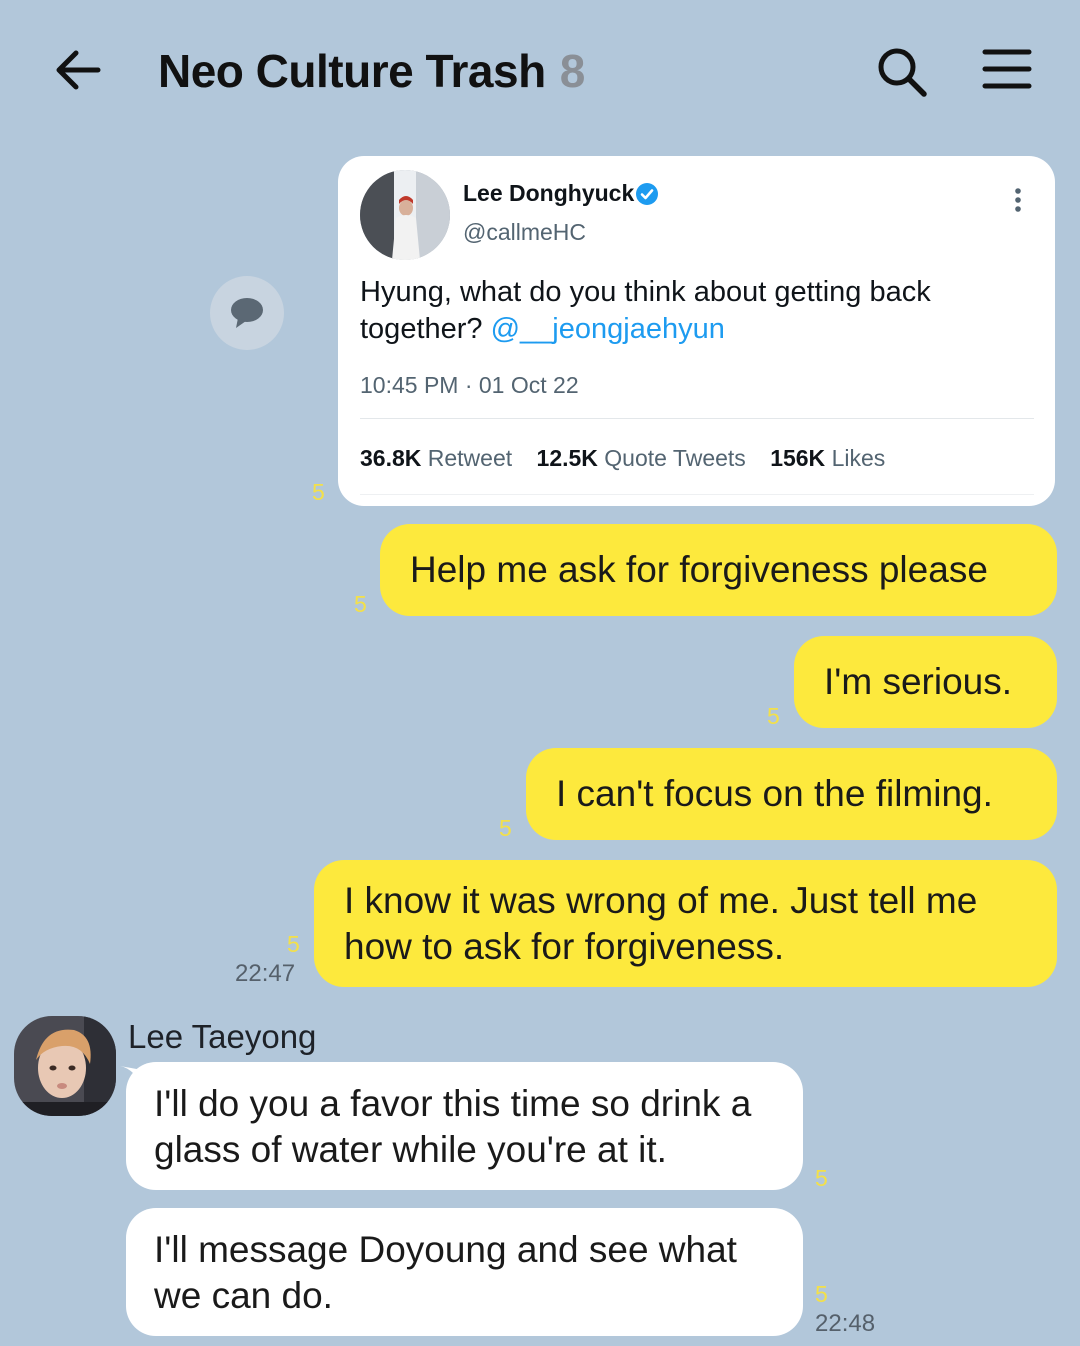 The image size is (1080, 1346). Describe the element at coordinates (78, 70) in the screenshot. I see `back-arrow-icon` at that location.